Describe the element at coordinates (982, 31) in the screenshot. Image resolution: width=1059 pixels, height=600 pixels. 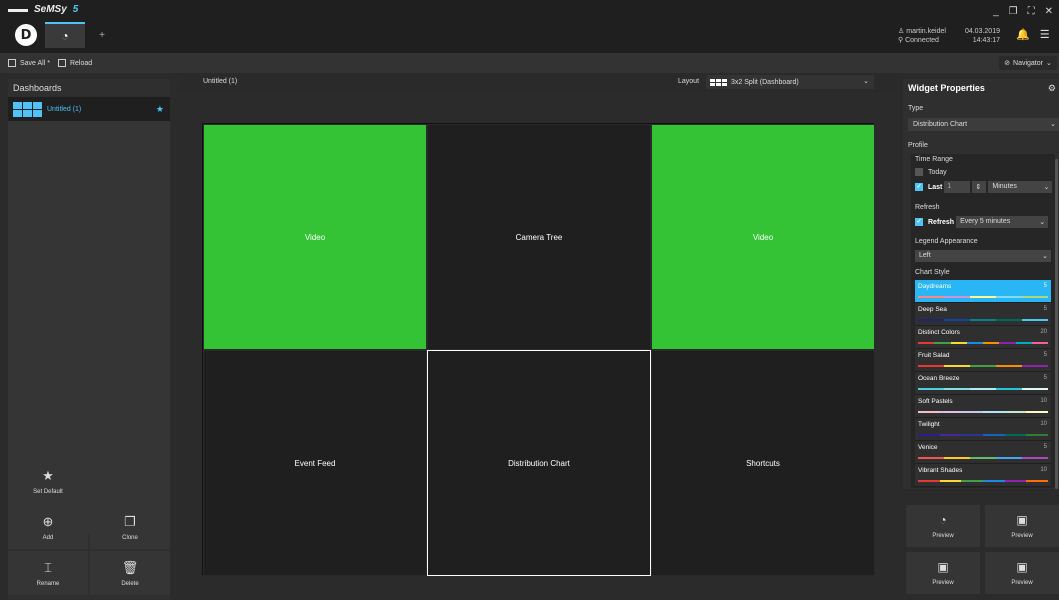
I see `date: 04.03.2019` at that location.